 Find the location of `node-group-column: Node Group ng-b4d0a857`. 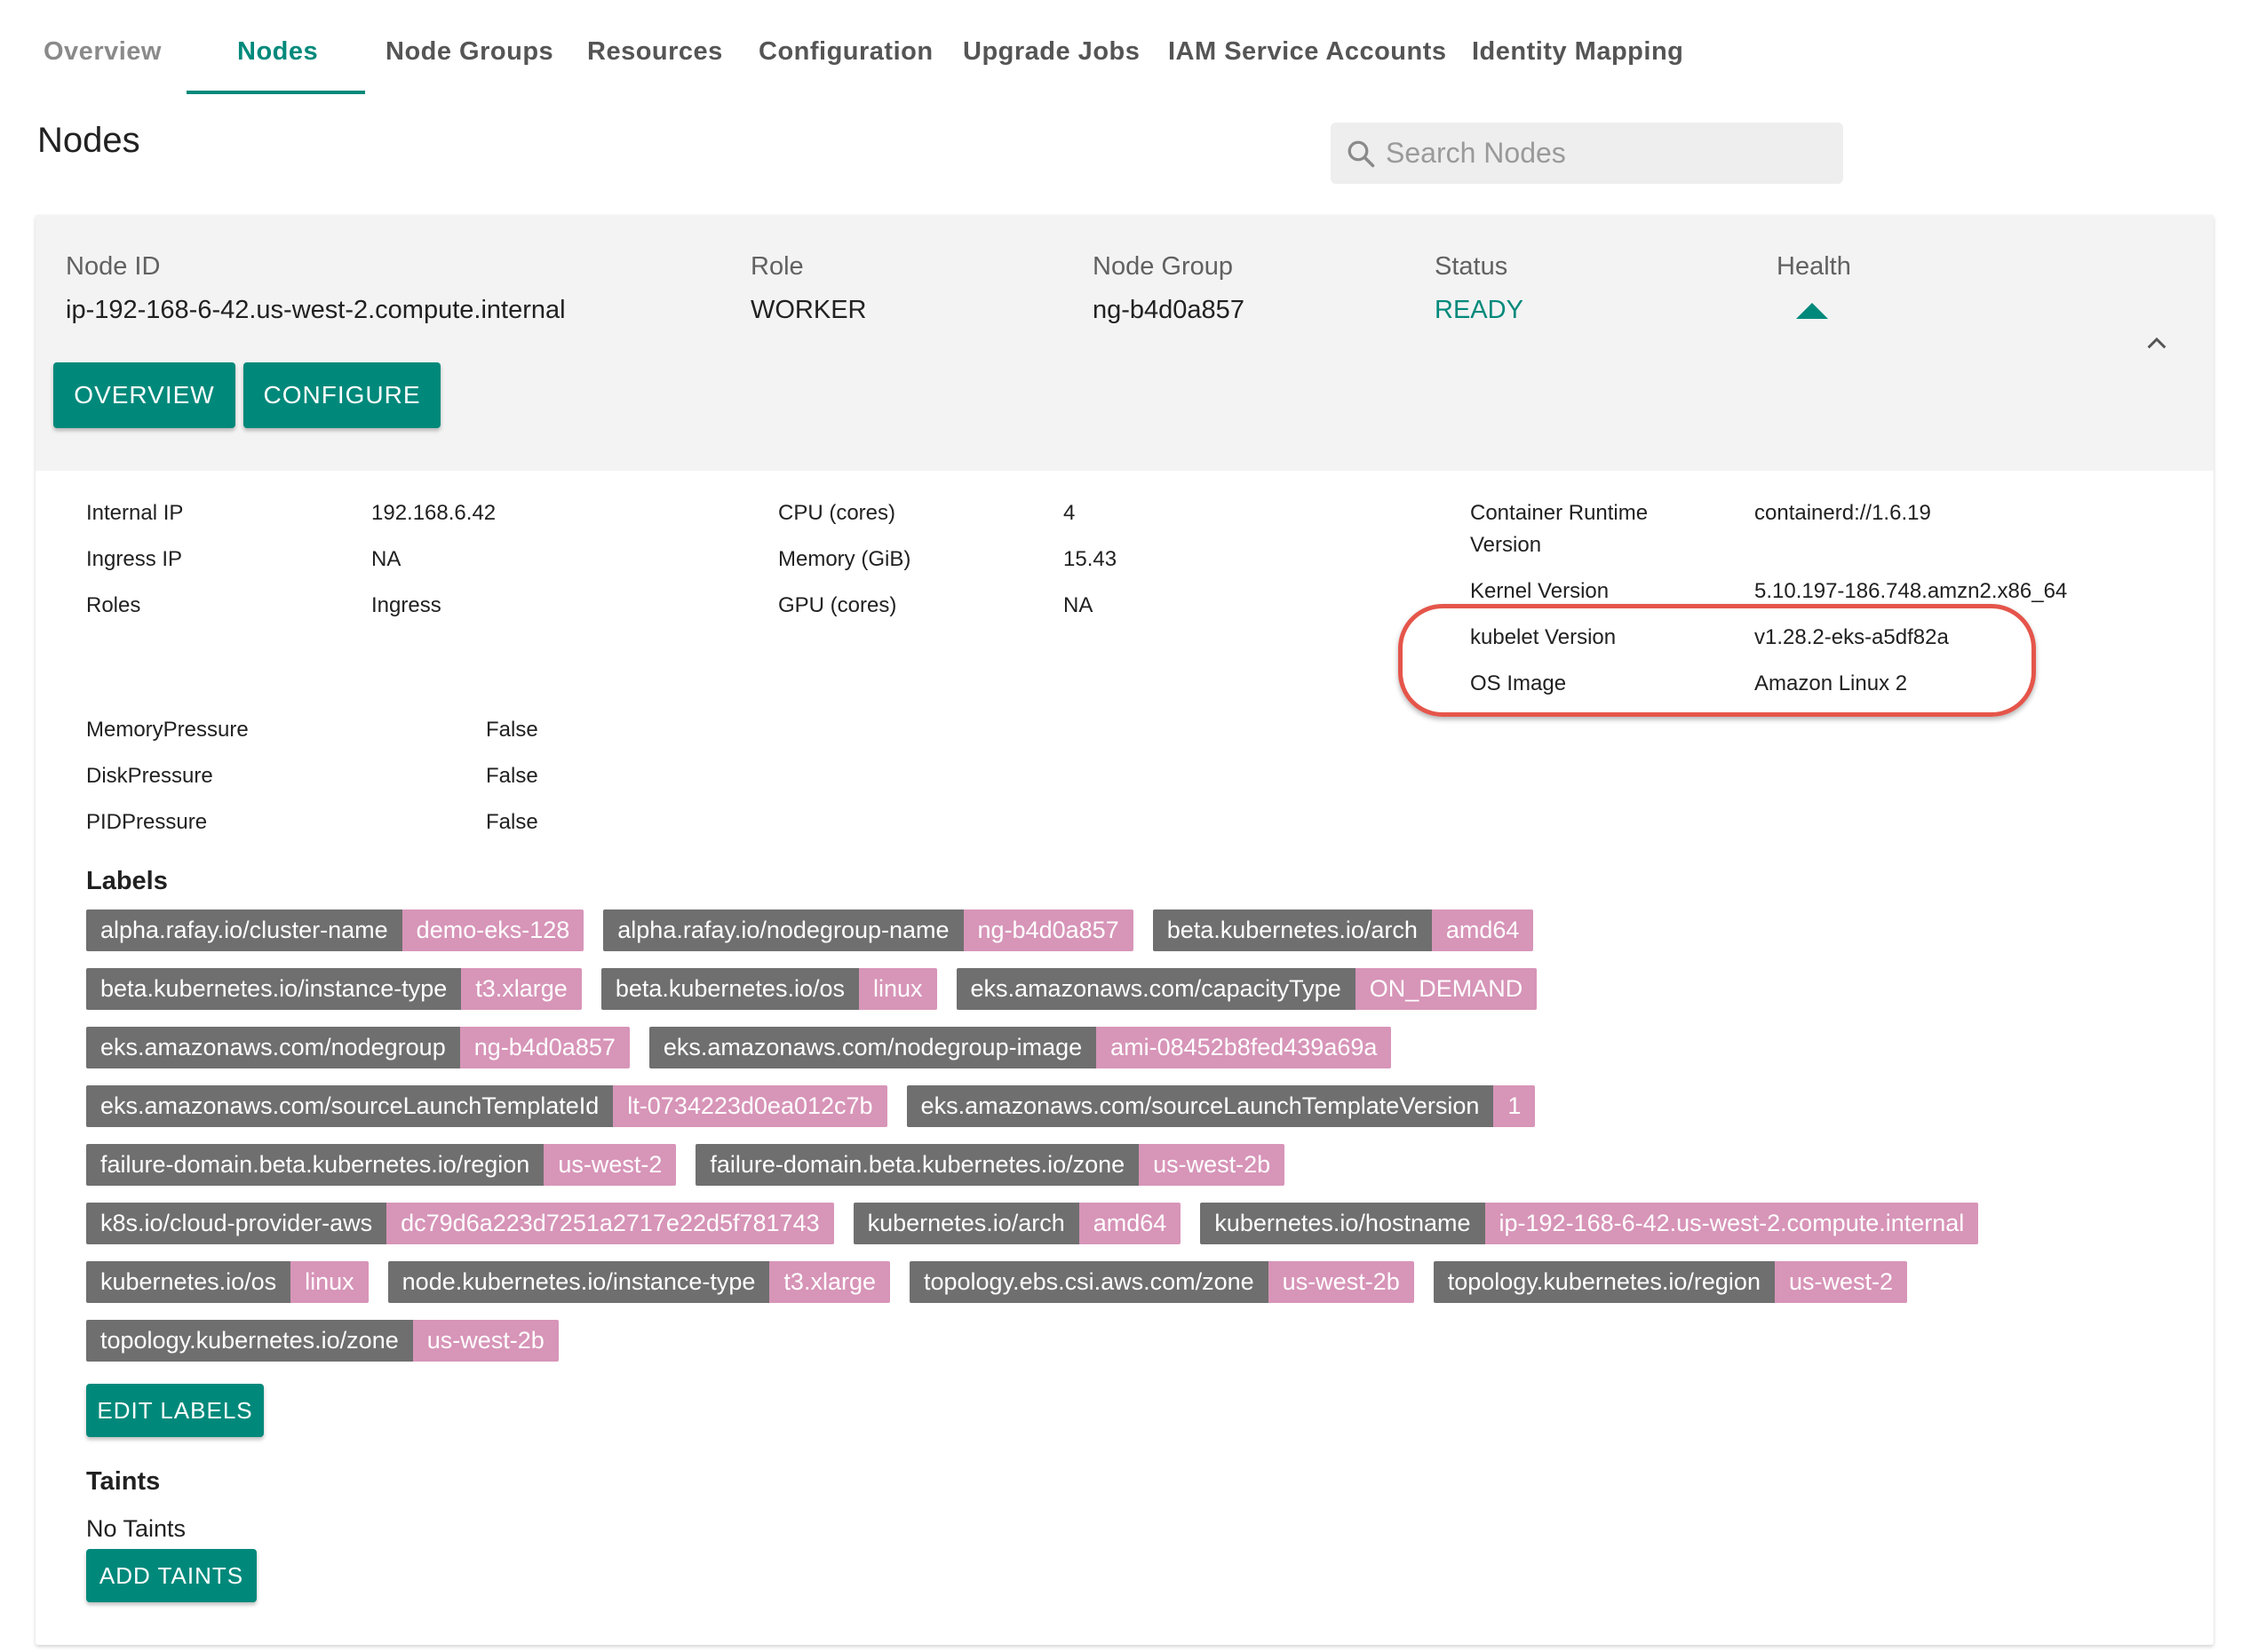

node-group-column: Node Group ng-b4d0a857 is located at coordinates (1168, 288).